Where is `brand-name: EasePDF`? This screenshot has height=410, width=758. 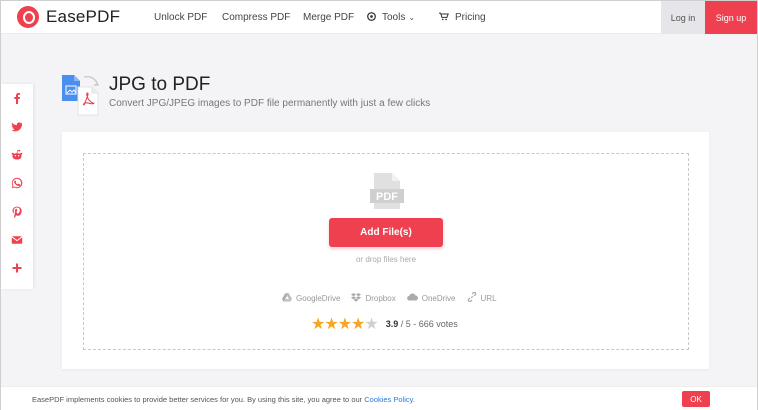 brand-name: EasePDF is located at coordinates (83, 16).